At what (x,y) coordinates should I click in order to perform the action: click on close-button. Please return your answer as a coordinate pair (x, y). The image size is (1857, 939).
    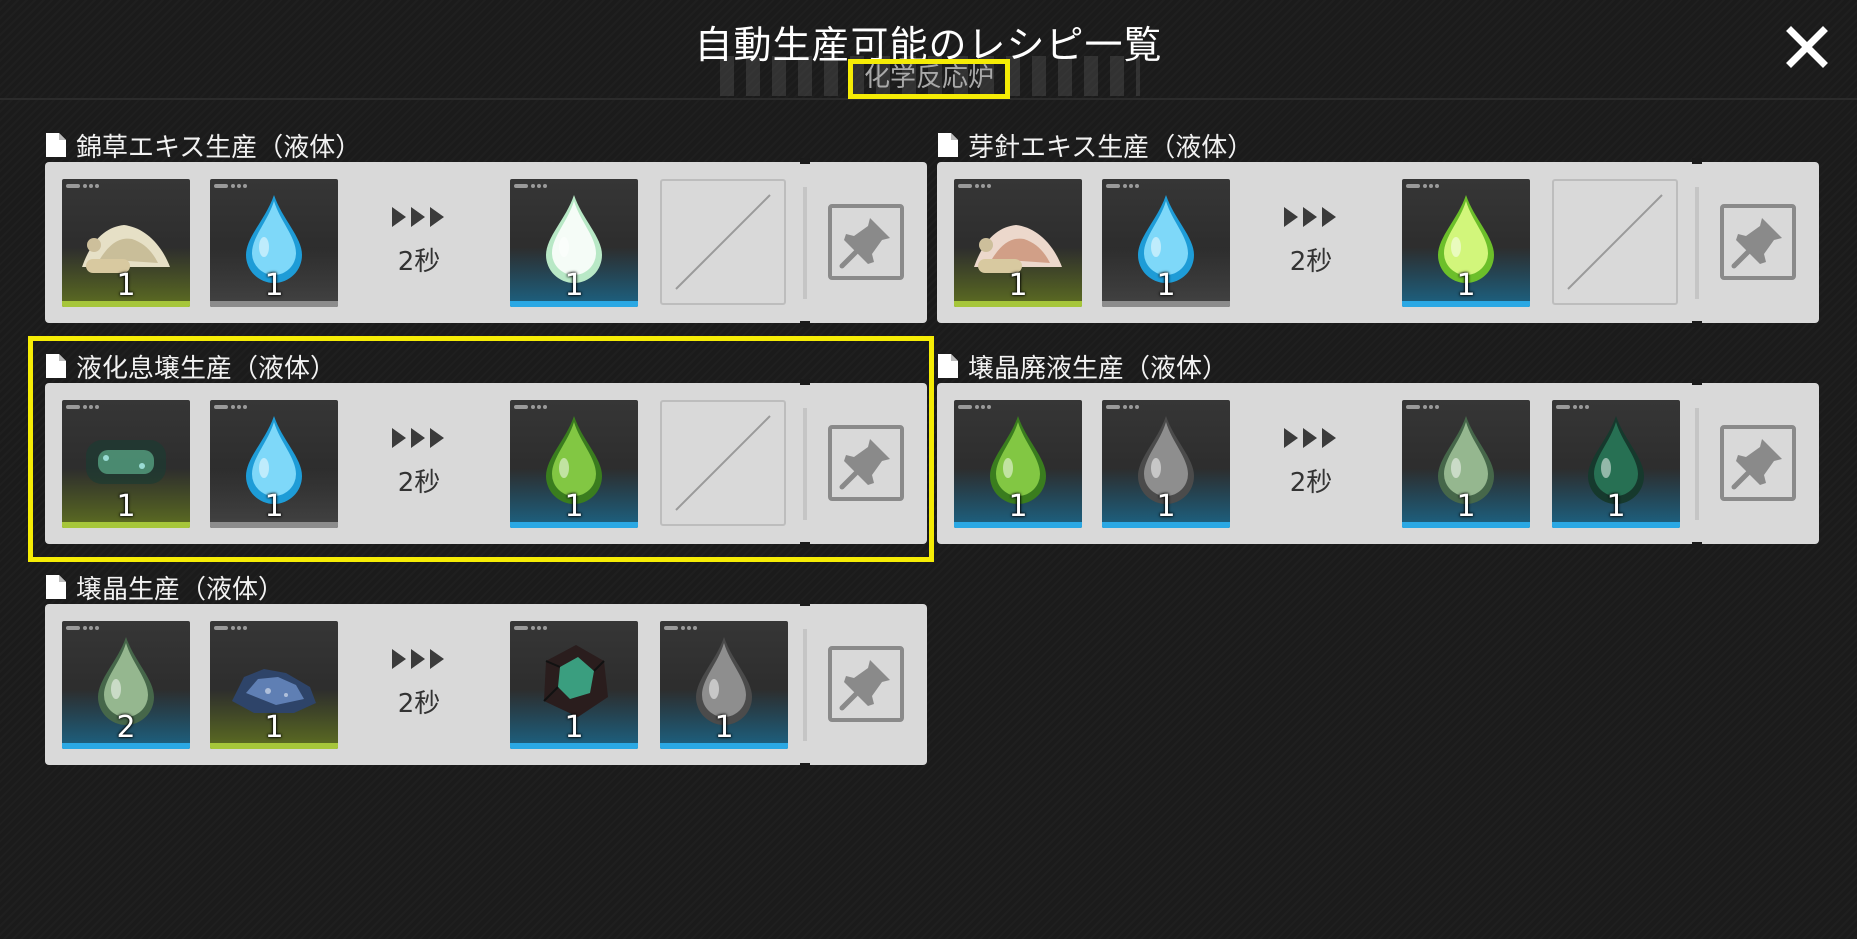
    Looking at the image, I should click on (1807, 47).